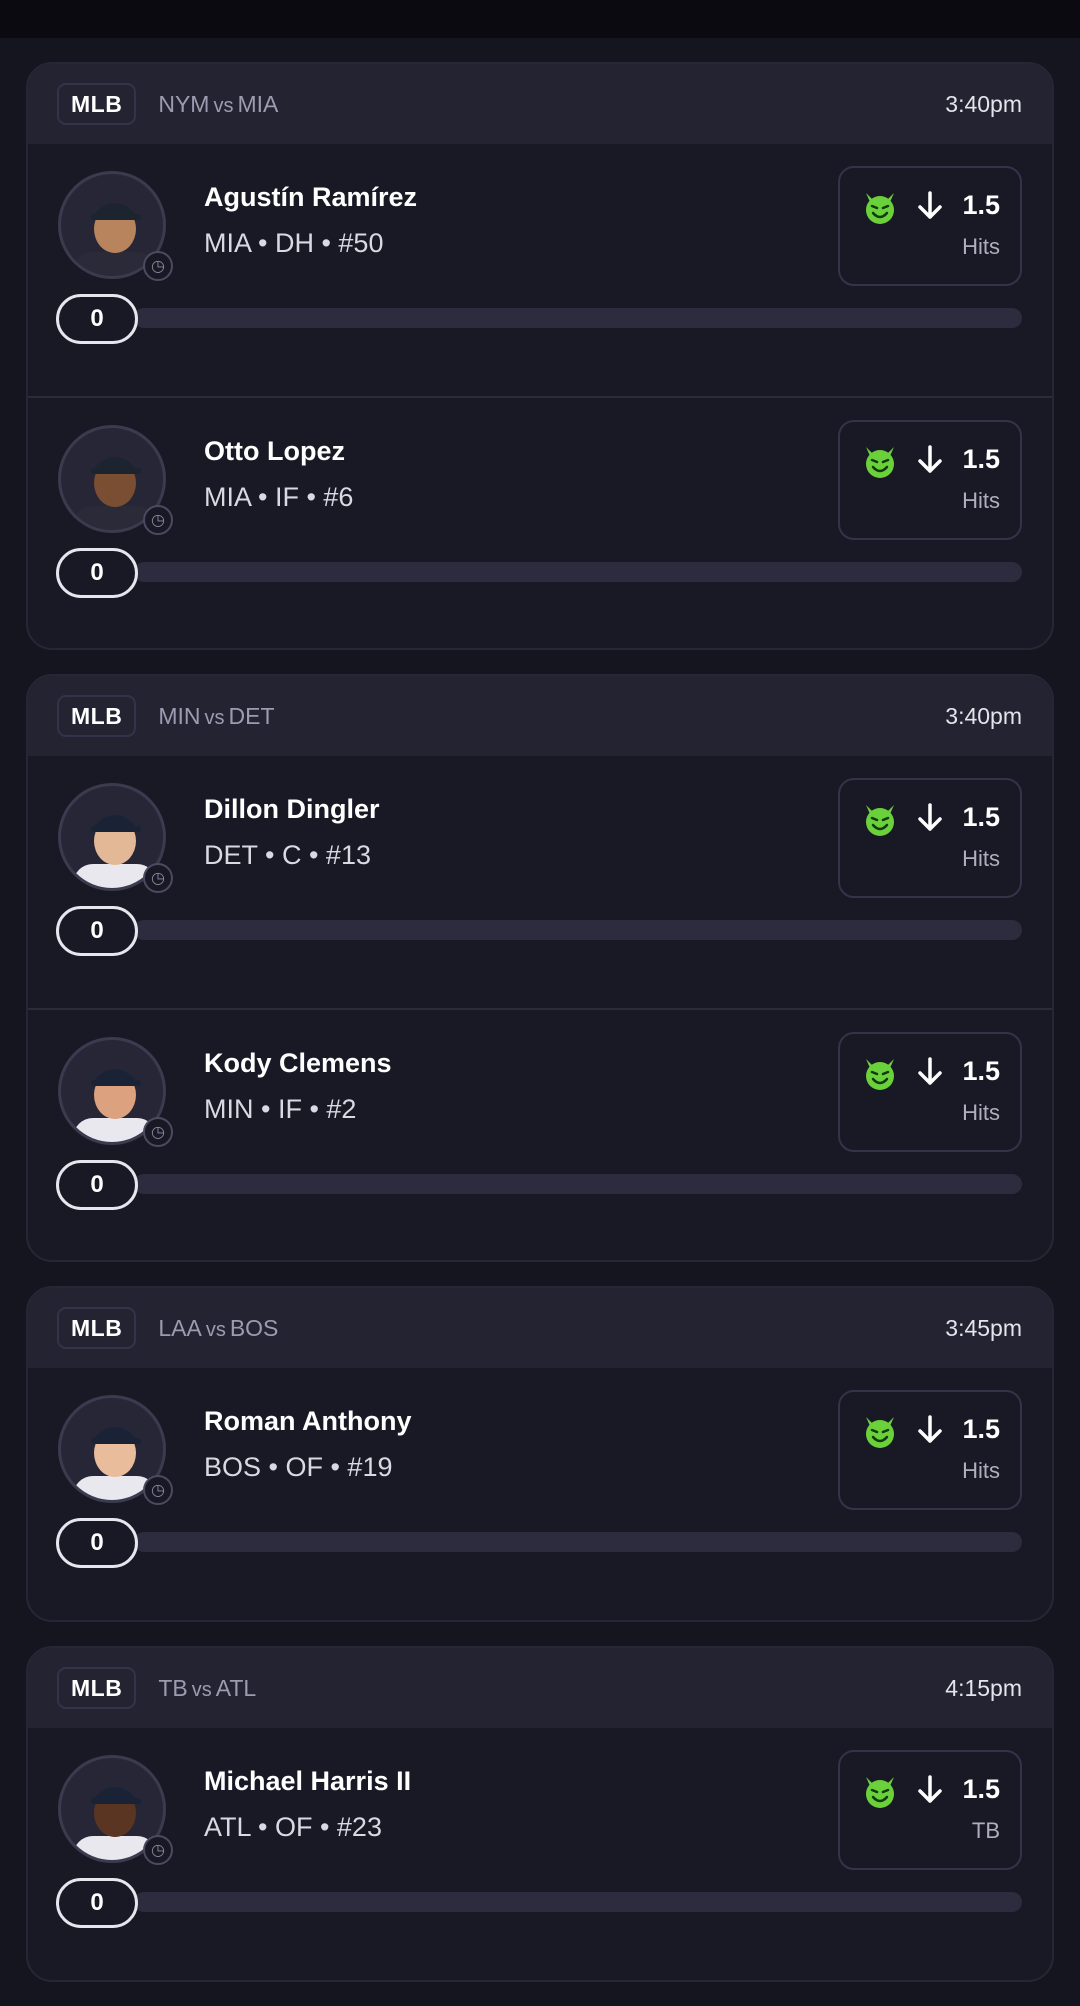  I want to click on player-meta: MIA • IF • #6, so click(279, 497).